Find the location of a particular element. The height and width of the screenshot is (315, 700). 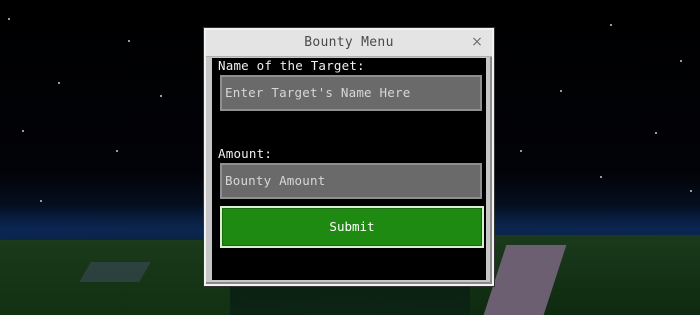

amount-label: Amount: is located at coordinates (245, 153).